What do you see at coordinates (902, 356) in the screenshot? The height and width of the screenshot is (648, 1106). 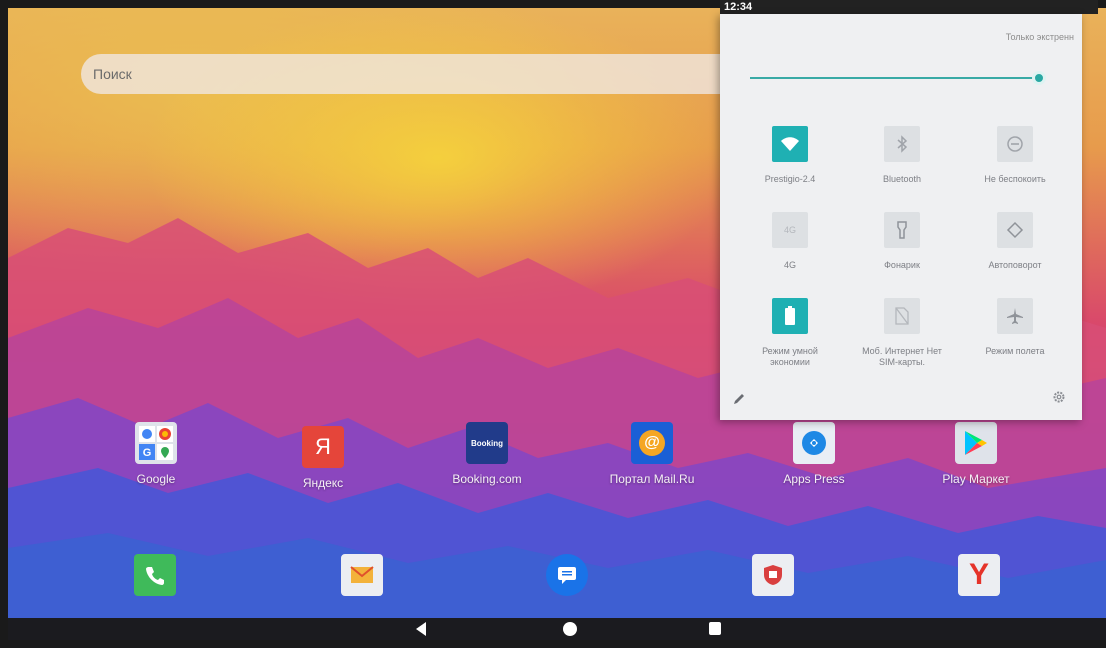 I see `tile-label: Моб. Интернет Нет SIM-карты.` at bounding box center [902, 356].